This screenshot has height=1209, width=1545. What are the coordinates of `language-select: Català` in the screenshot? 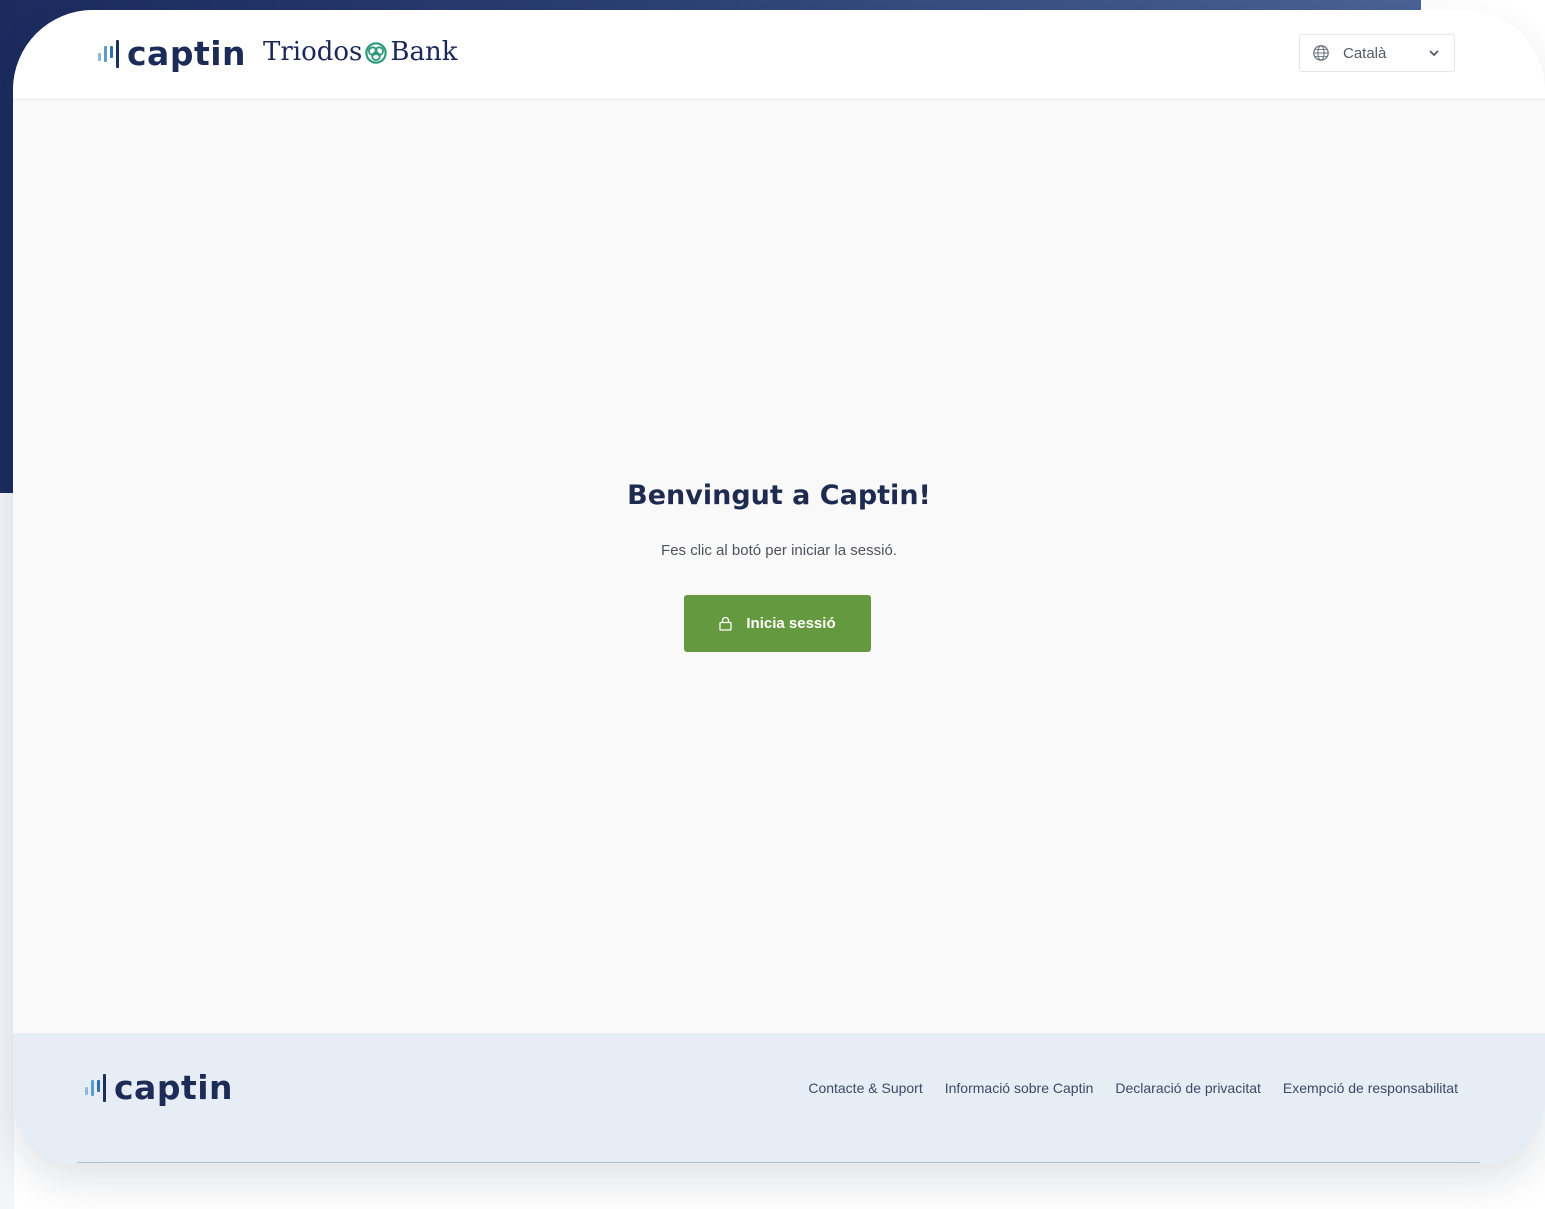 It's located at (1377, 53).